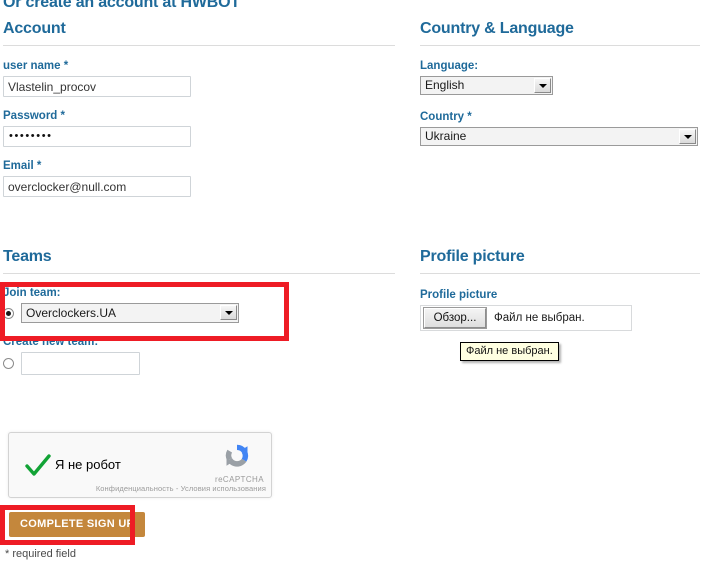 The width and height of the screenshot is (720, 565). What do you see at coordinates (459, 295) in the screenshot?
I see `profile-picture-label: Profile picture` at bounding box center [459, 295].